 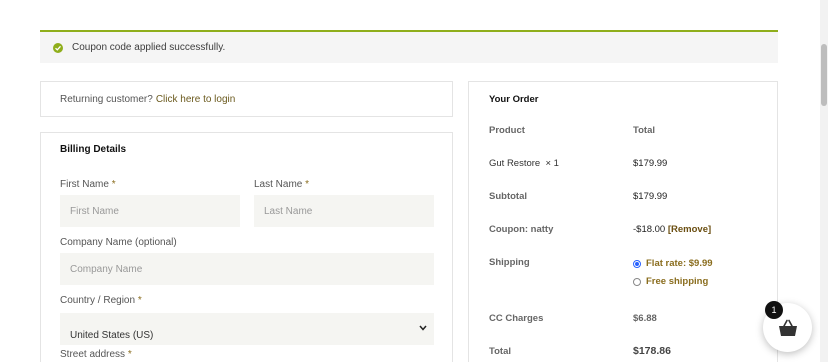 I want to click on radio-unselected, so click(x=637, y=281).